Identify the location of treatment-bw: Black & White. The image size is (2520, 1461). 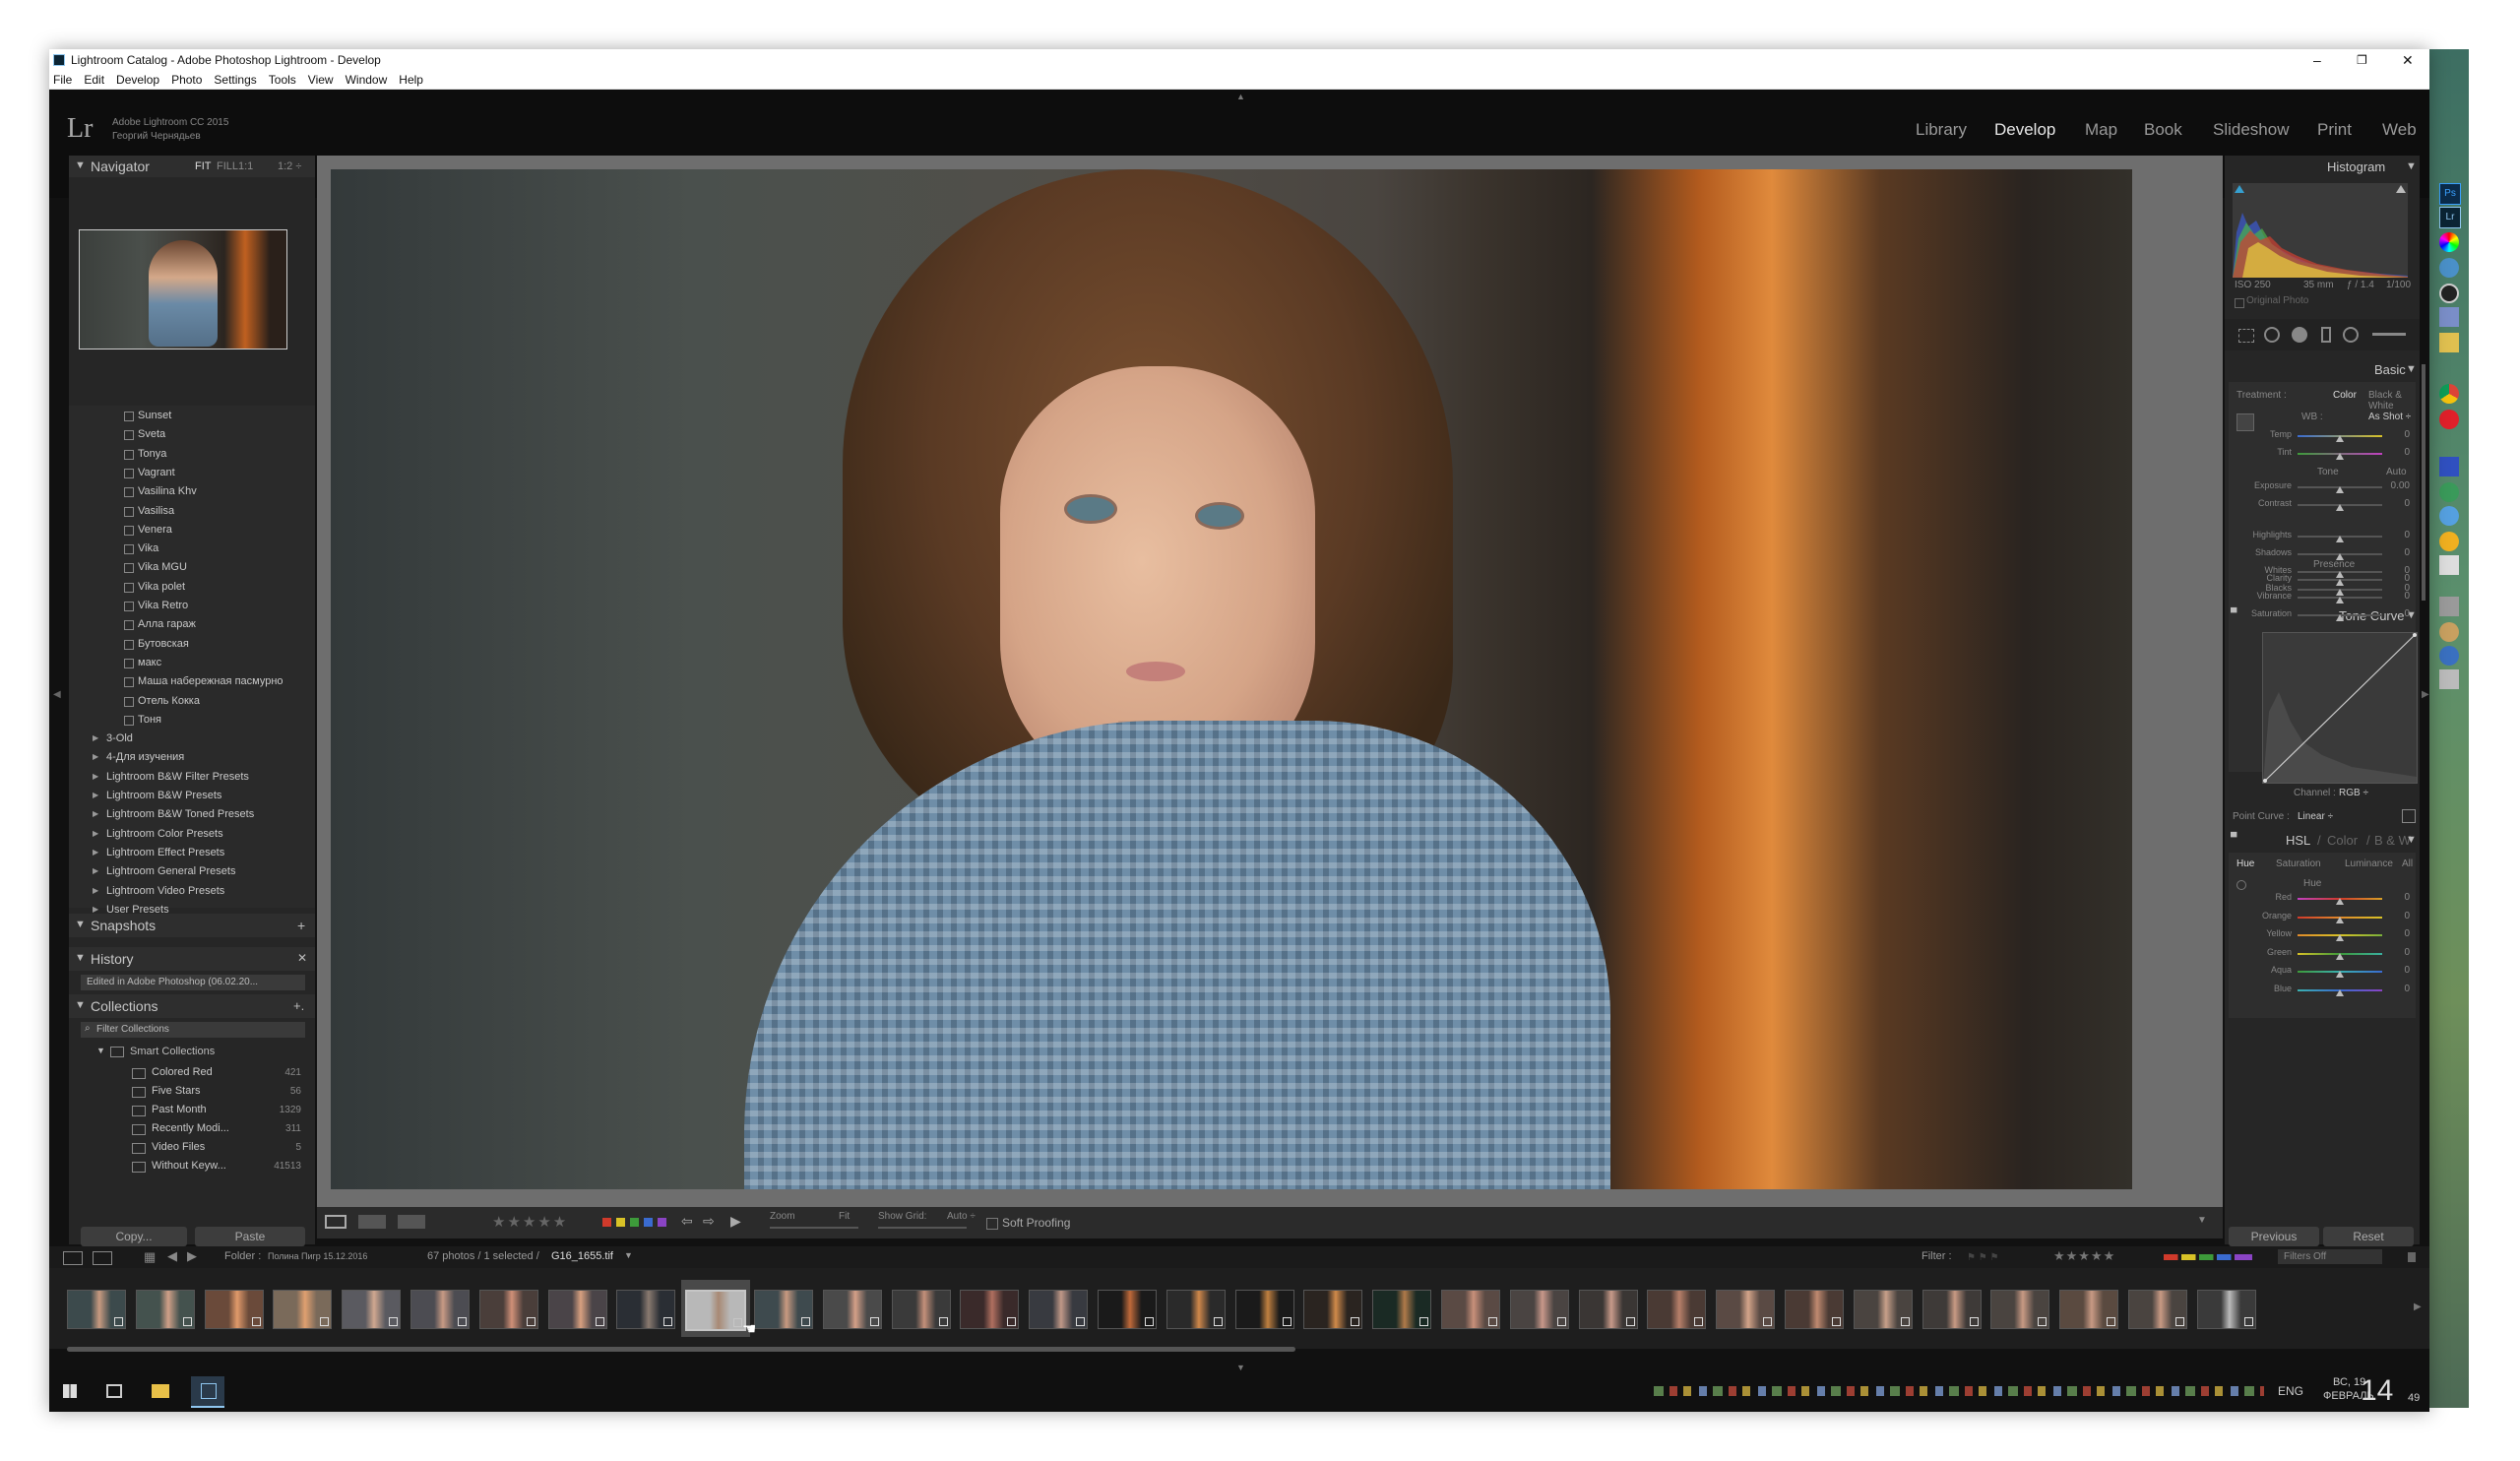
(2394, 401).